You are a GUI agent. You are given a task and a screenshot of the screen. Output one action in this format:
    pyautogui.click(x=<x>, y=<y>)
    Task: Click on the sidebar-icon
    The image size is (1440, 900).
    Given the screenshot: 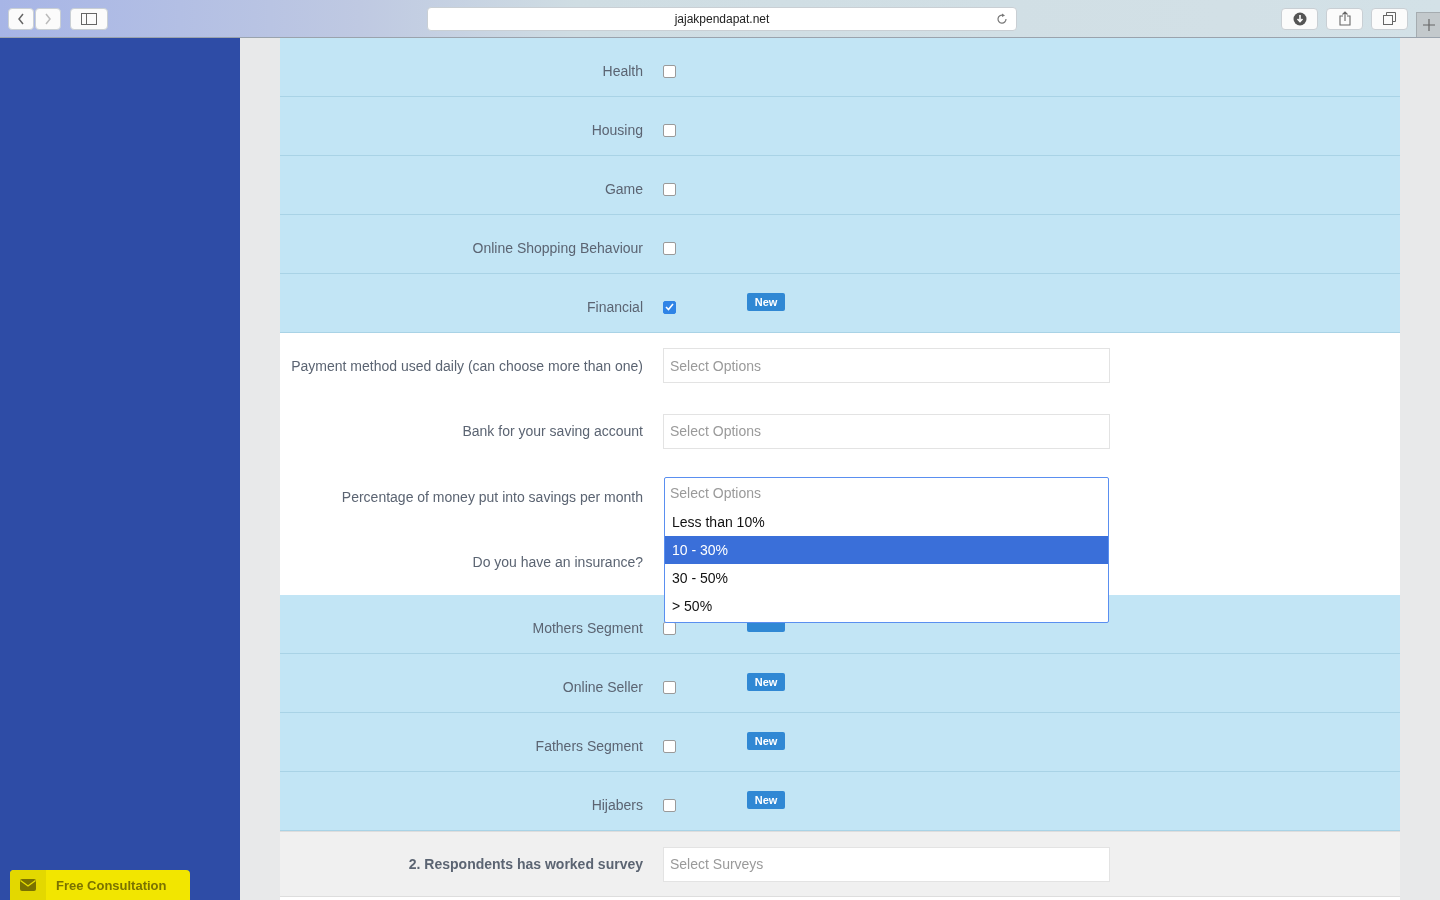 What is the action you would take?
    pyautogui.click(x=89, y=18)
    